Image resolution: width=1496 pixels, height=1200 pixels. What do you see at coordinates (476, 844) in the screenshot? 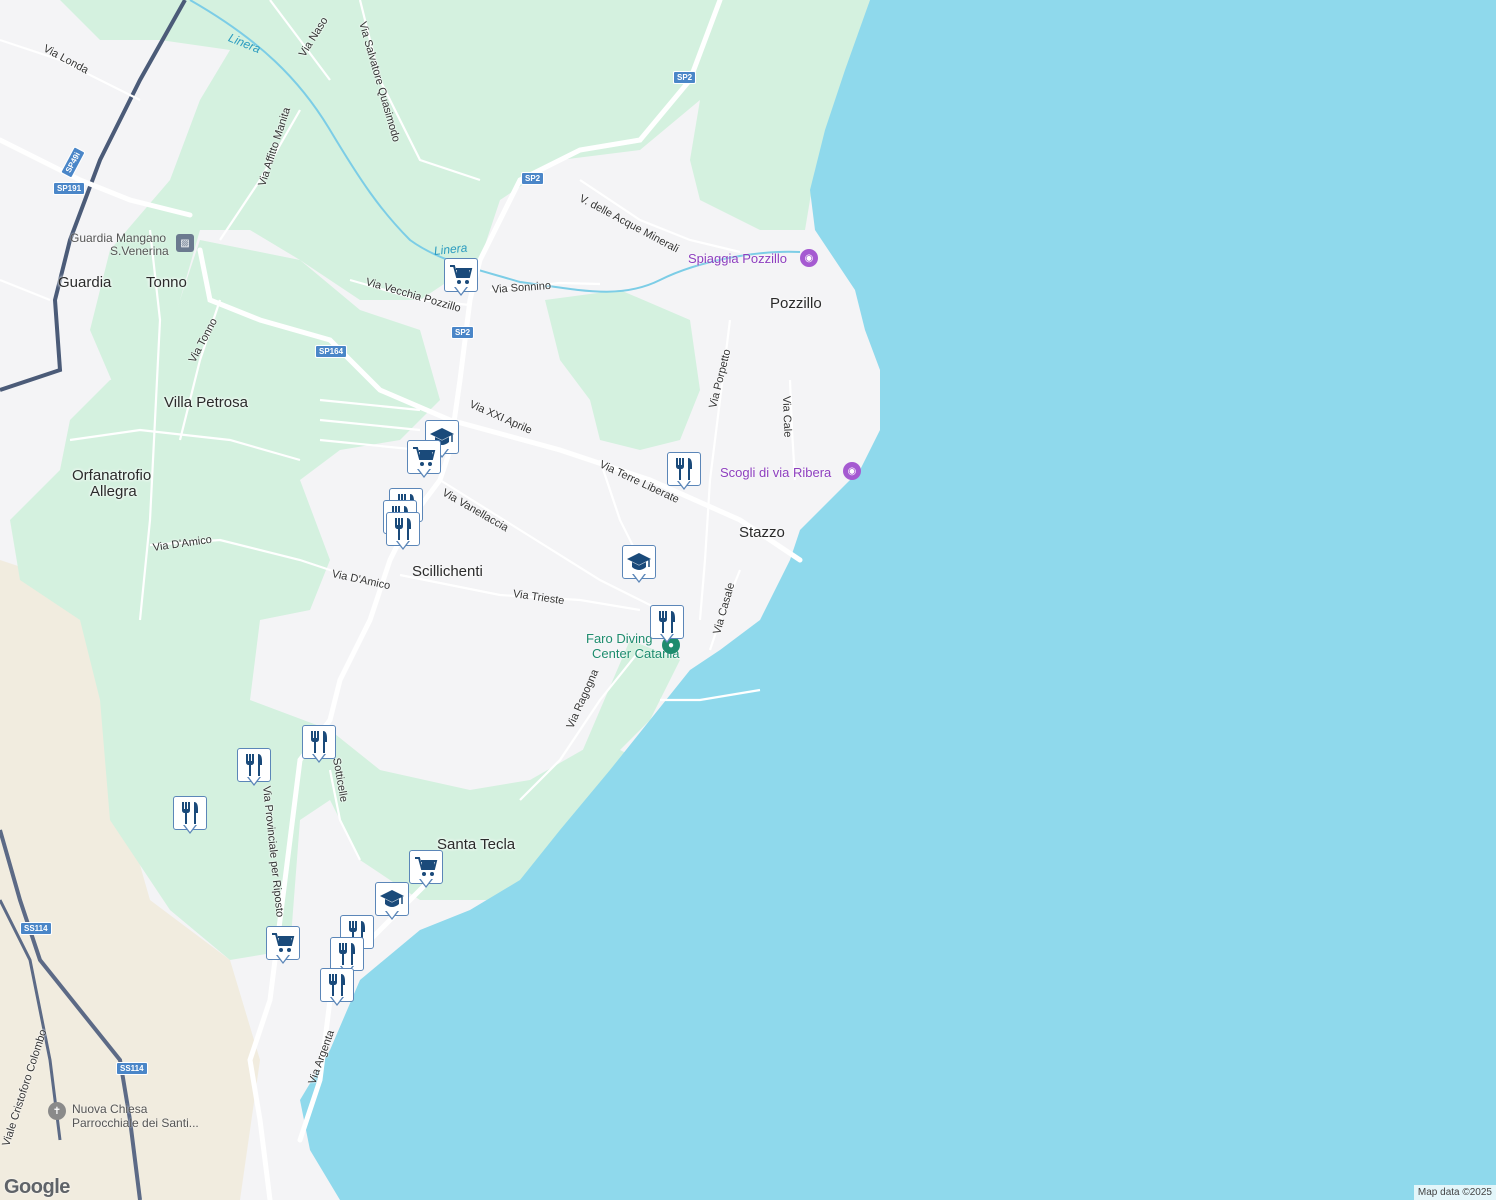
I see `place-santa-tecla: Santa Tecla` at bounding box center [476, 844].